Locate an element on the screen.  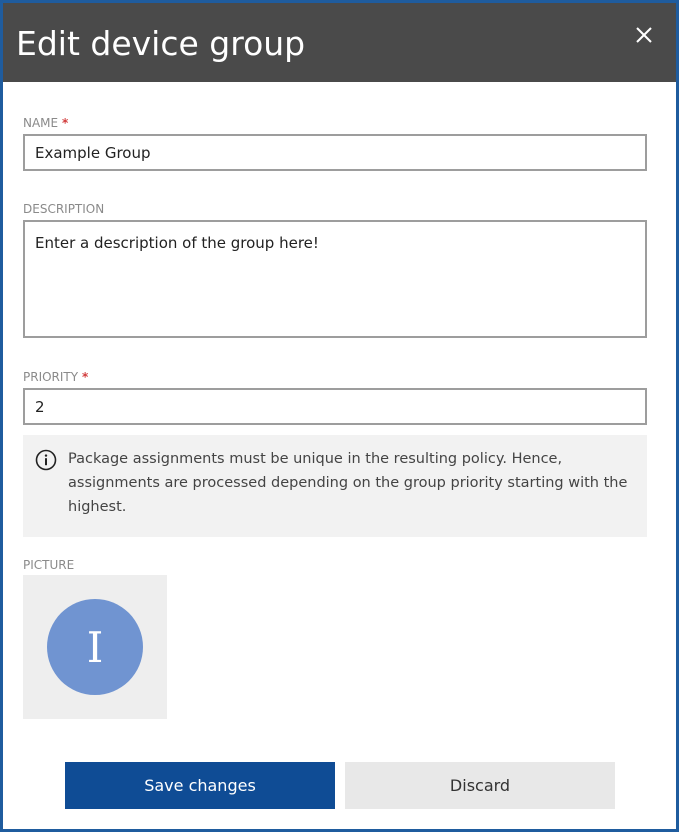
priority-label: PRIORITY * is located at coordinates (55, 377).